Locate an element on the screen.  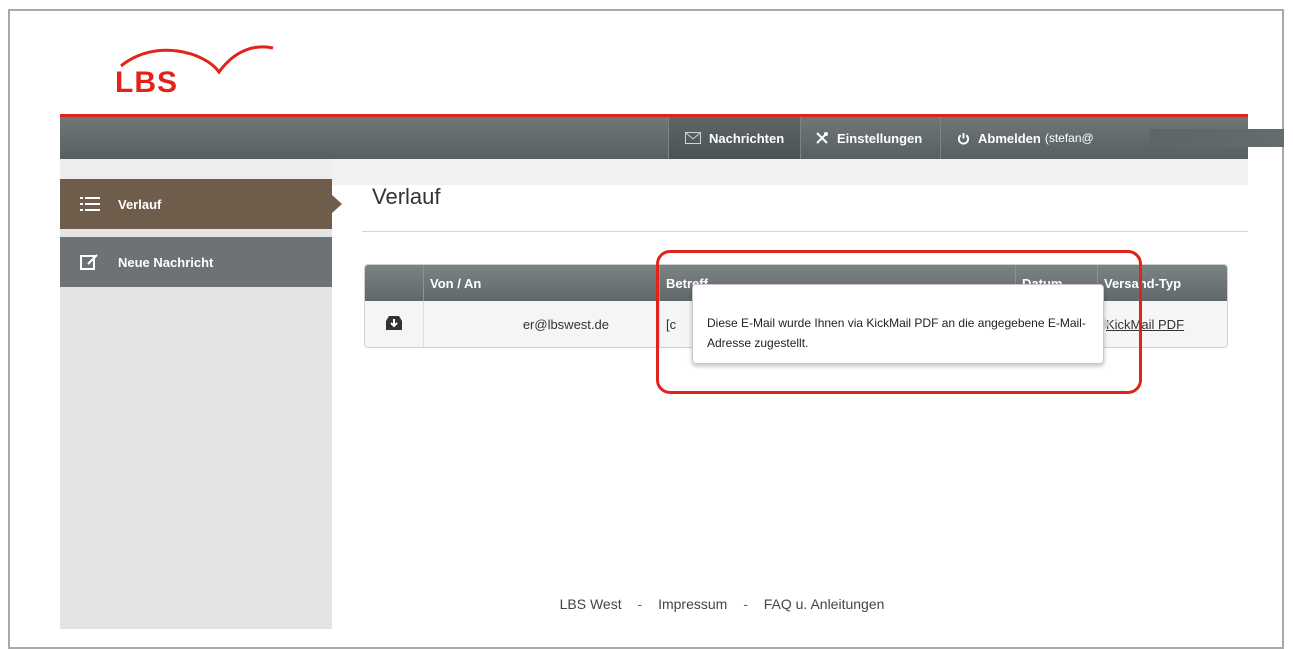
logo-text: LBS is located at coordinates (146, 82).